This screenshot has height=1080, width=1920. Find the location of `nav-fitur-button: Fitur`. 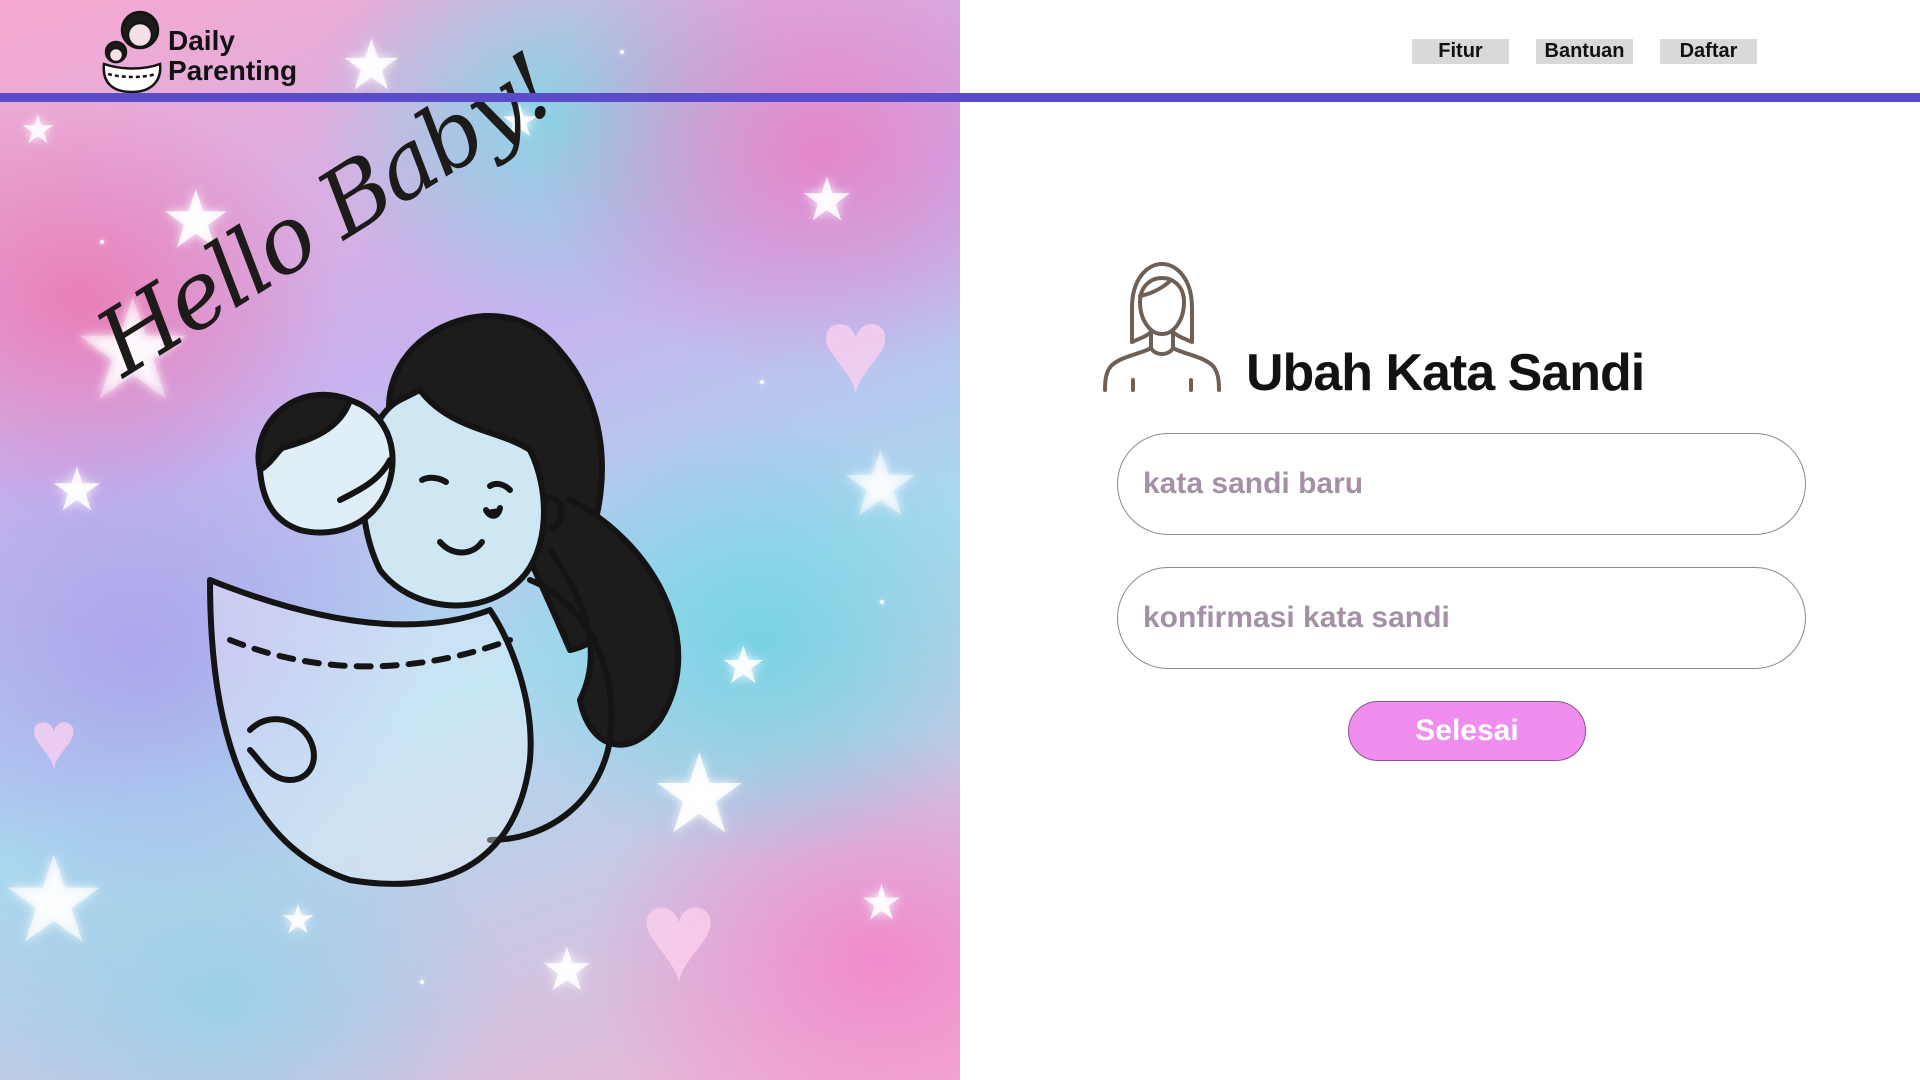

nav-fitur-button: Fitur is located at coordinates (1460, 51).